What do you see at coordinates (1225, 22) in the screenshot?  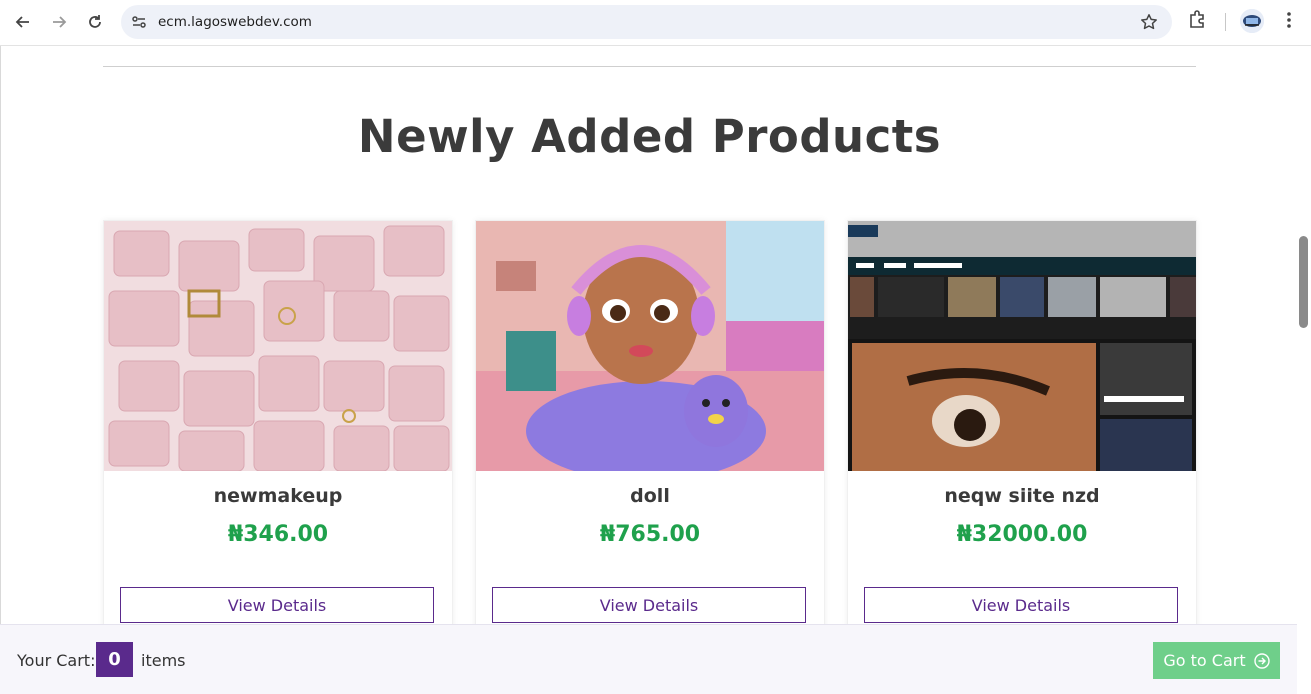 I see `toolbar-divider` at bounding box center [1225, 22].